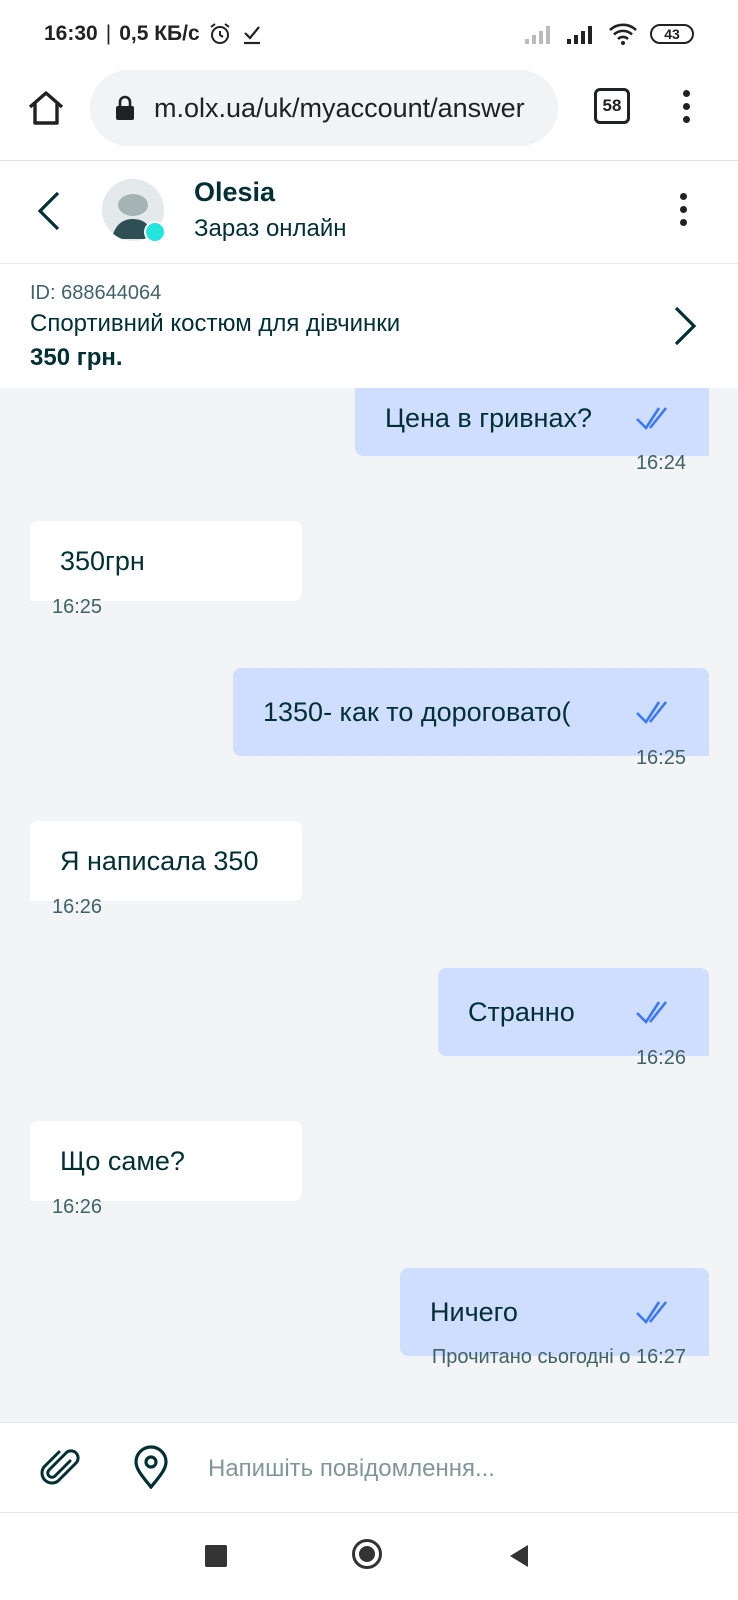  I want to click on system-nav-bar, so click(369, 1556).